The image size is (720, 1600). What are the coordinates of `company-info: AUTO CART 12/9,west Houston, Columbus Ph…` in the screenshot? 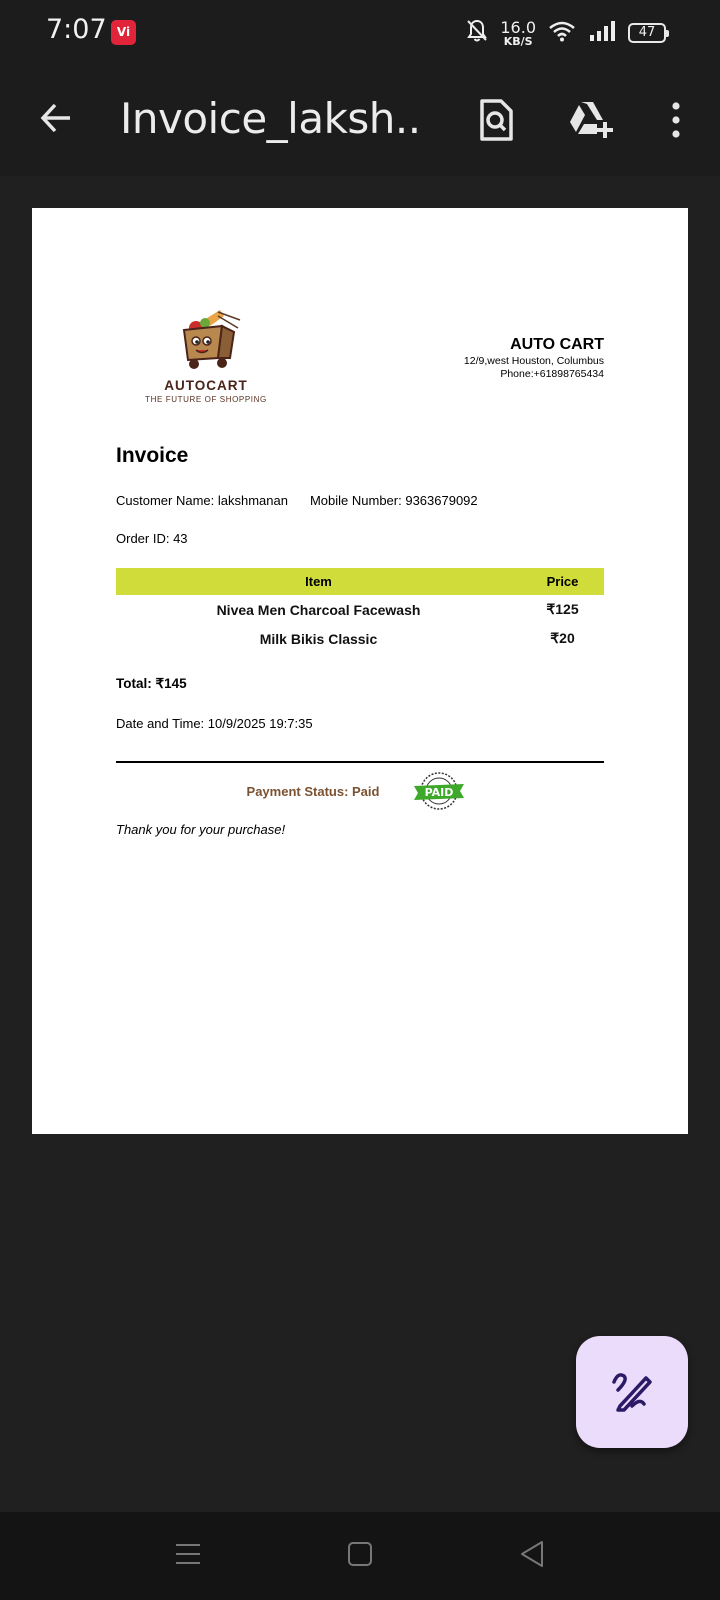 It's located at (534, 358).